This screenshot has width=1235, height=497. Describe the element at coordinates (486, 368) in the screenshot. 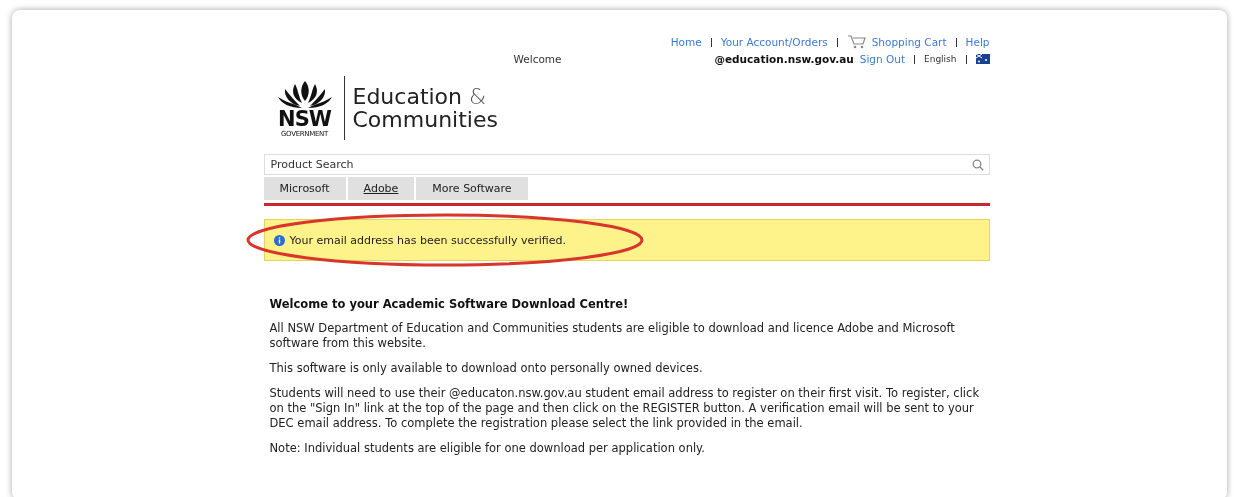

I see `paragraph: This software is only available to download onto personally owned devices.` at that location.